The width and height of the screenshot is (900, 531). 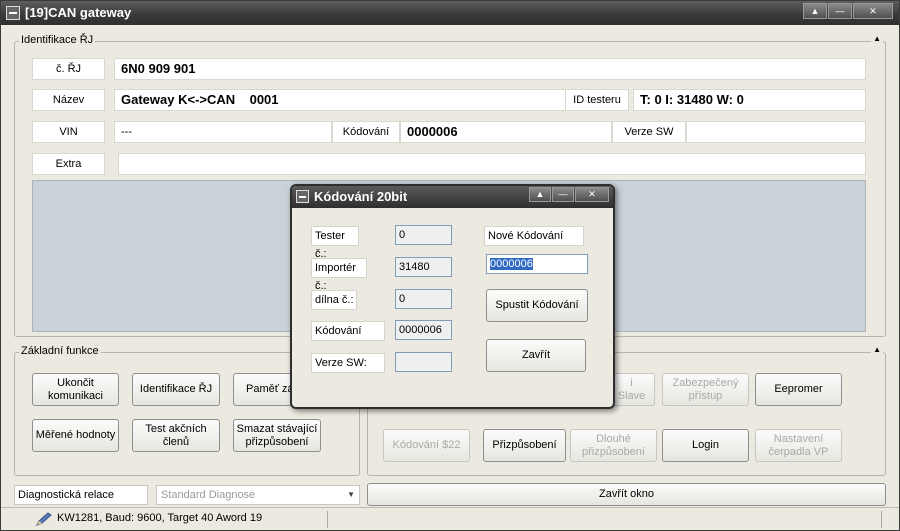 What do you see at coordinates (340, 100) in the screenshot?
I see `nazev-value: Gateway K<->CAN 0001` at bounding box center [340, 100].